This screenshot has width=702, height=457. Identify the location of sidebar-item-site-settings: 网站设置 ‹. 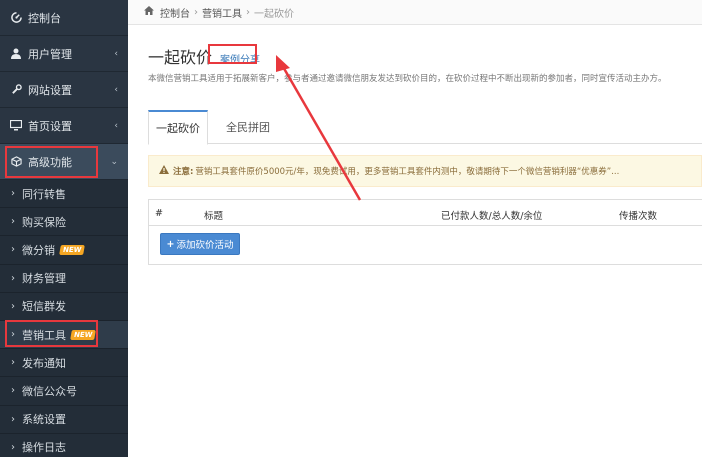
(64, 90).